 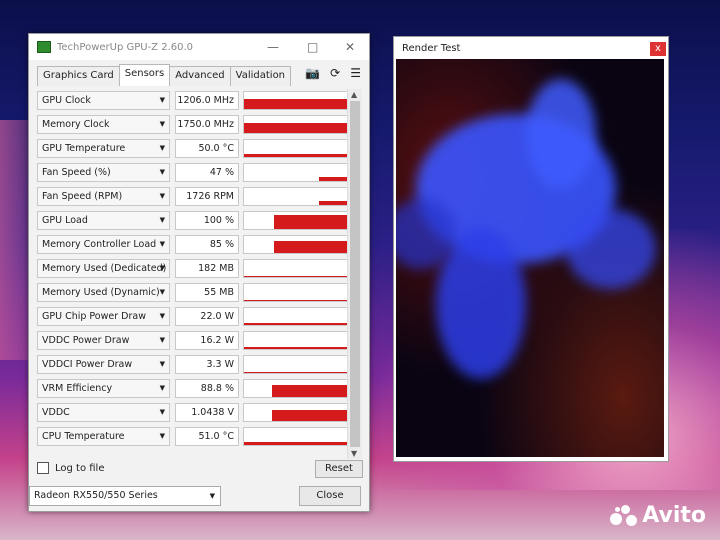 What do you see at coordinates (103, 172) in the screenshot?
I see `sensor-select: Fan Speed (%) ▼` at bounding box center [103, 172].